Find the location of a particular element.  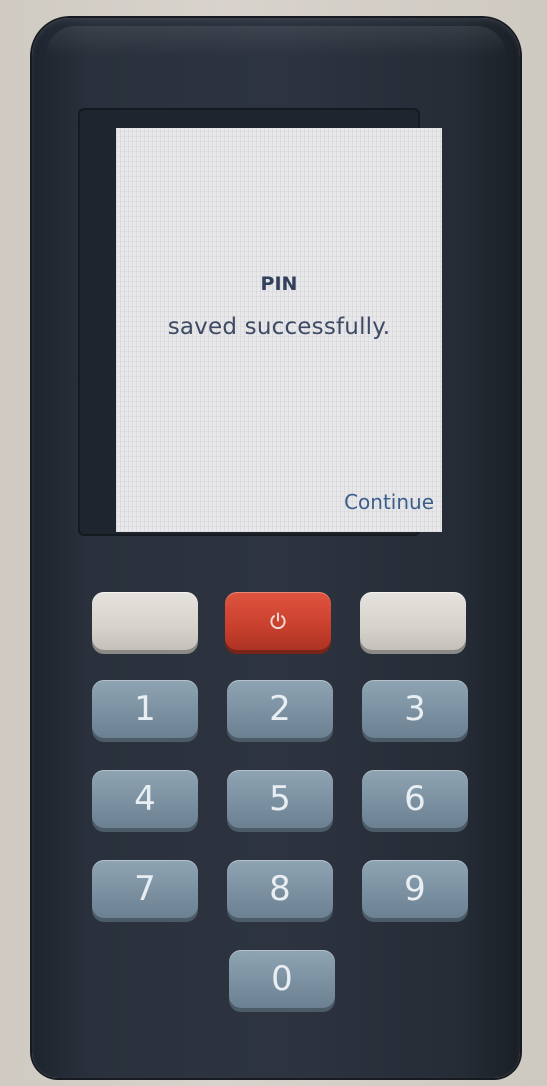

device-top-rim is located at coordinates (276, 41).